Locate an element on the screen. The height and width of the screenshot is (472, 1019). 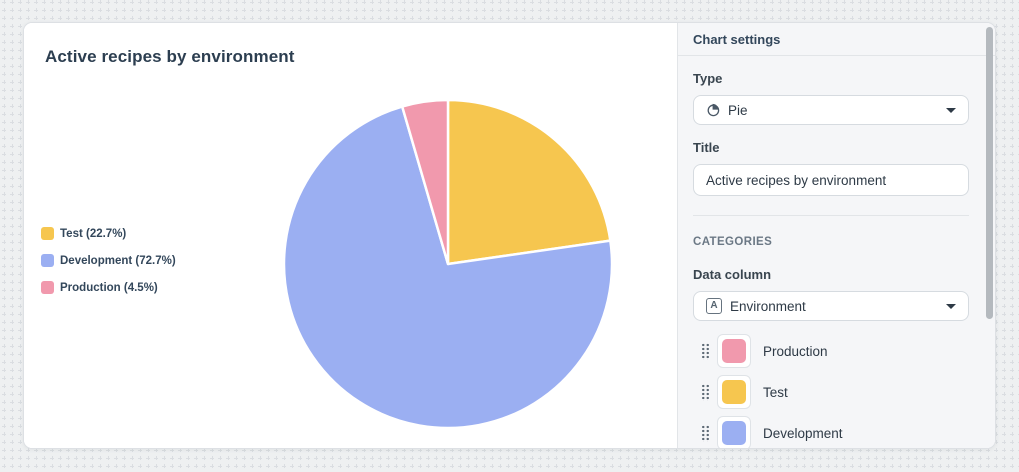
color-swatch-button-test is located at coordinates (734, 392).